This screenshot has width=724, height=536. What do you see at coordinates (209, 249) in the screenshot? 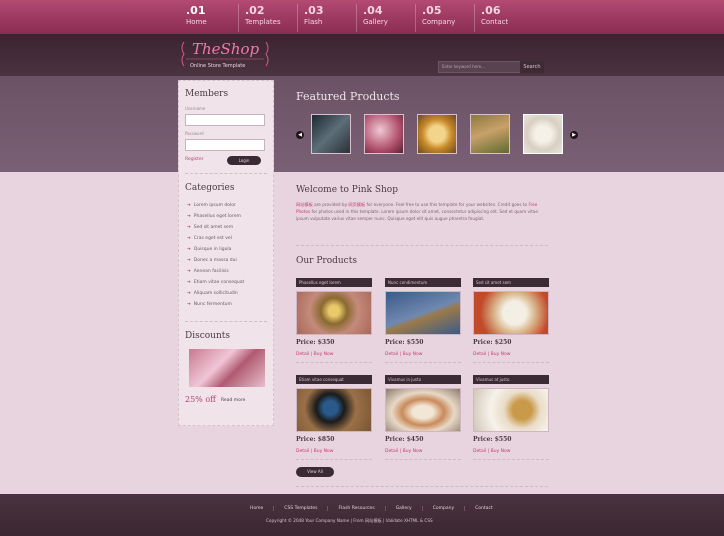
I see `category-item: ➔ Quisque in ligula` at bounding box center [209, 249].